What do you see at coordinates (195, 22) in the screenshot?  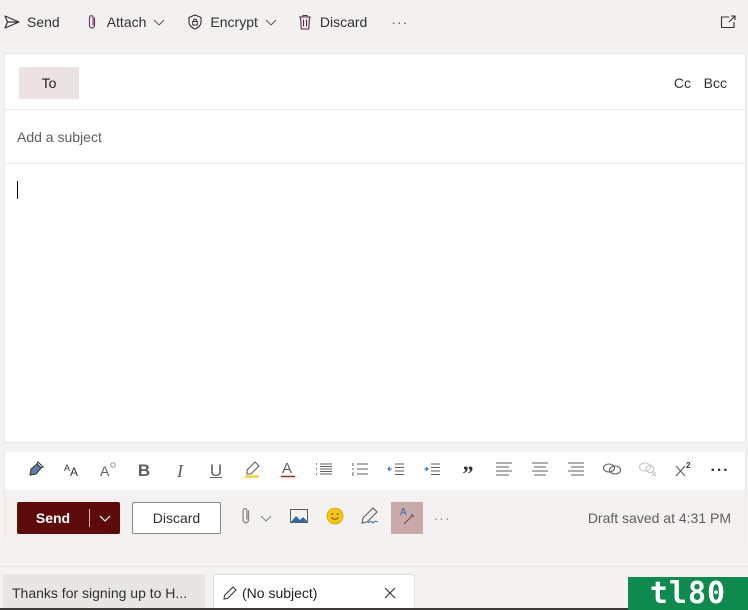 I see `shield-lock-icon` at bounding box center [195, 22].